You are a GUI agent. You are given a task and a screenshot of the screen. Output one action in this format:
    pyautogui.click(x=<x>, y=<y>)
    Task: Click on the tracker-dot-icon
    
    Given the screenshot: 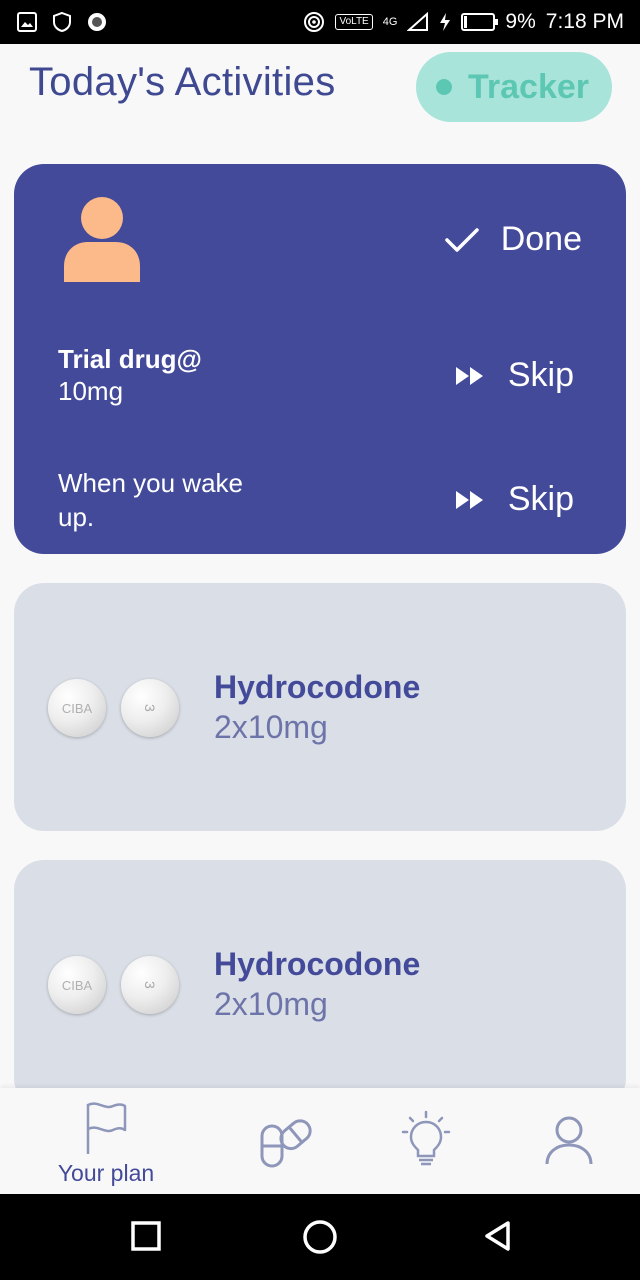 What is the action you would take?
    pyautogui.click(x=444, y=87)
    